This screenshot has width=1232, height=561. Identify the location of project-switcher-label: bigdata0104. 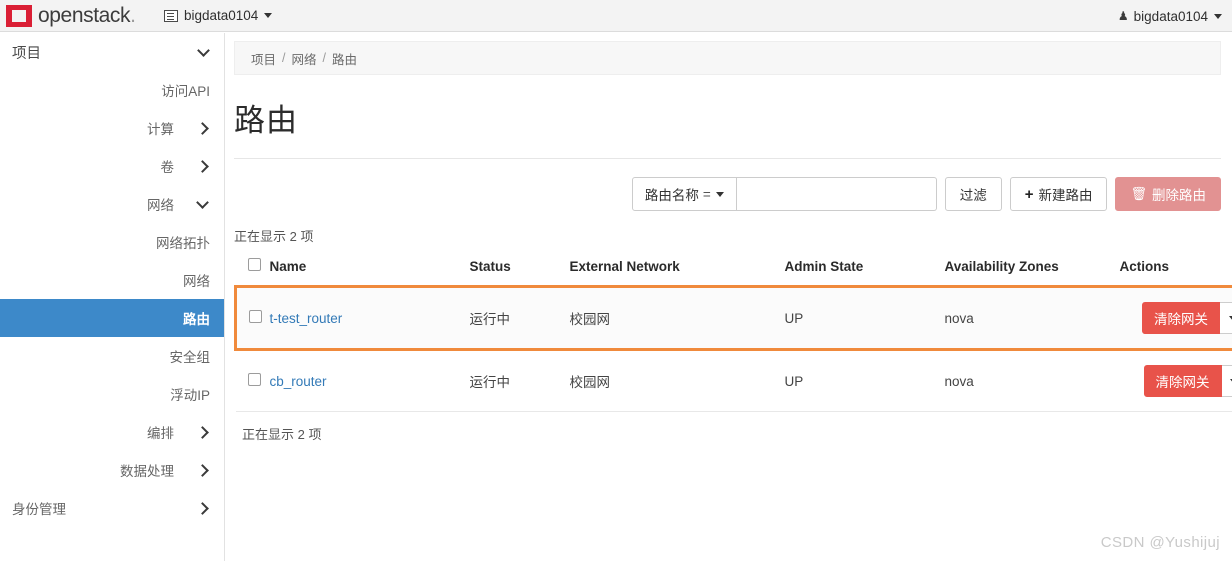
(221, 15).